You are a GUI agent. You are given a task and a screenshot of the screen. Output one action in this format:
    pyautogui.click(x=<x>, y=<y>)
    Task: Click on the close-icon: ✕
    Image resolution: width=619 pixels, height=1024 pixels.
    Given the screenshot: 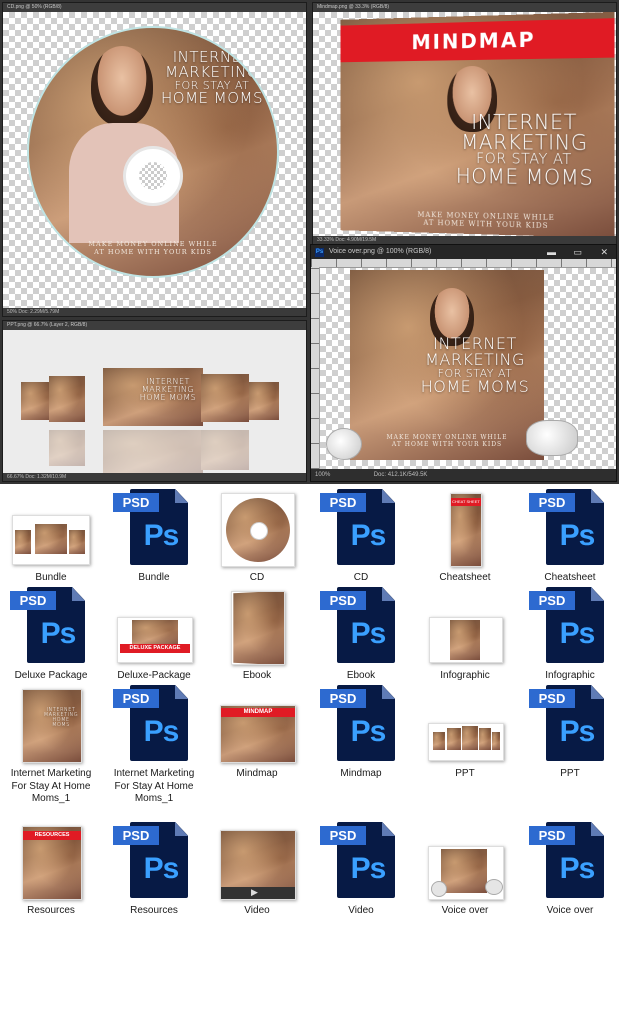 What is the action you would take?
    pyautogui.click(x=604, y=252)
    